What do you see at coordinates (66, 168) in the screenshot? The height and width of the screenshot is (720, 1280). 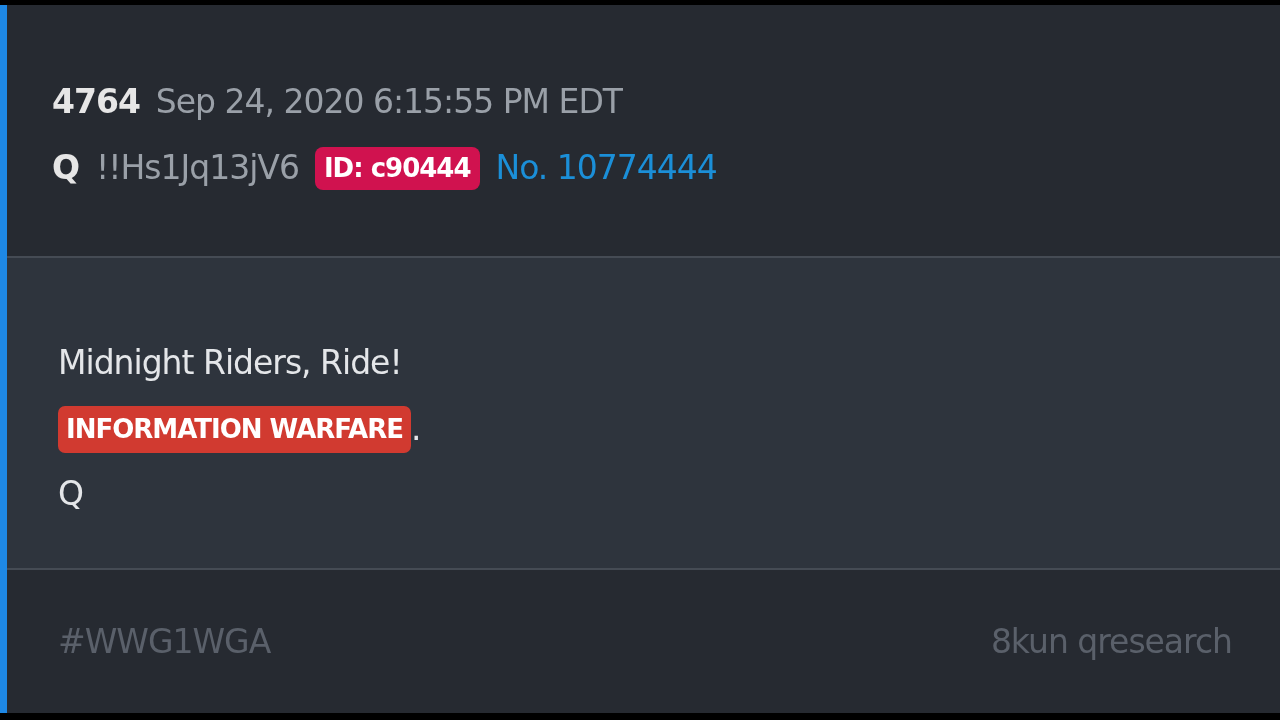 I see `author-name: Q` at bounding box center [66, 168].